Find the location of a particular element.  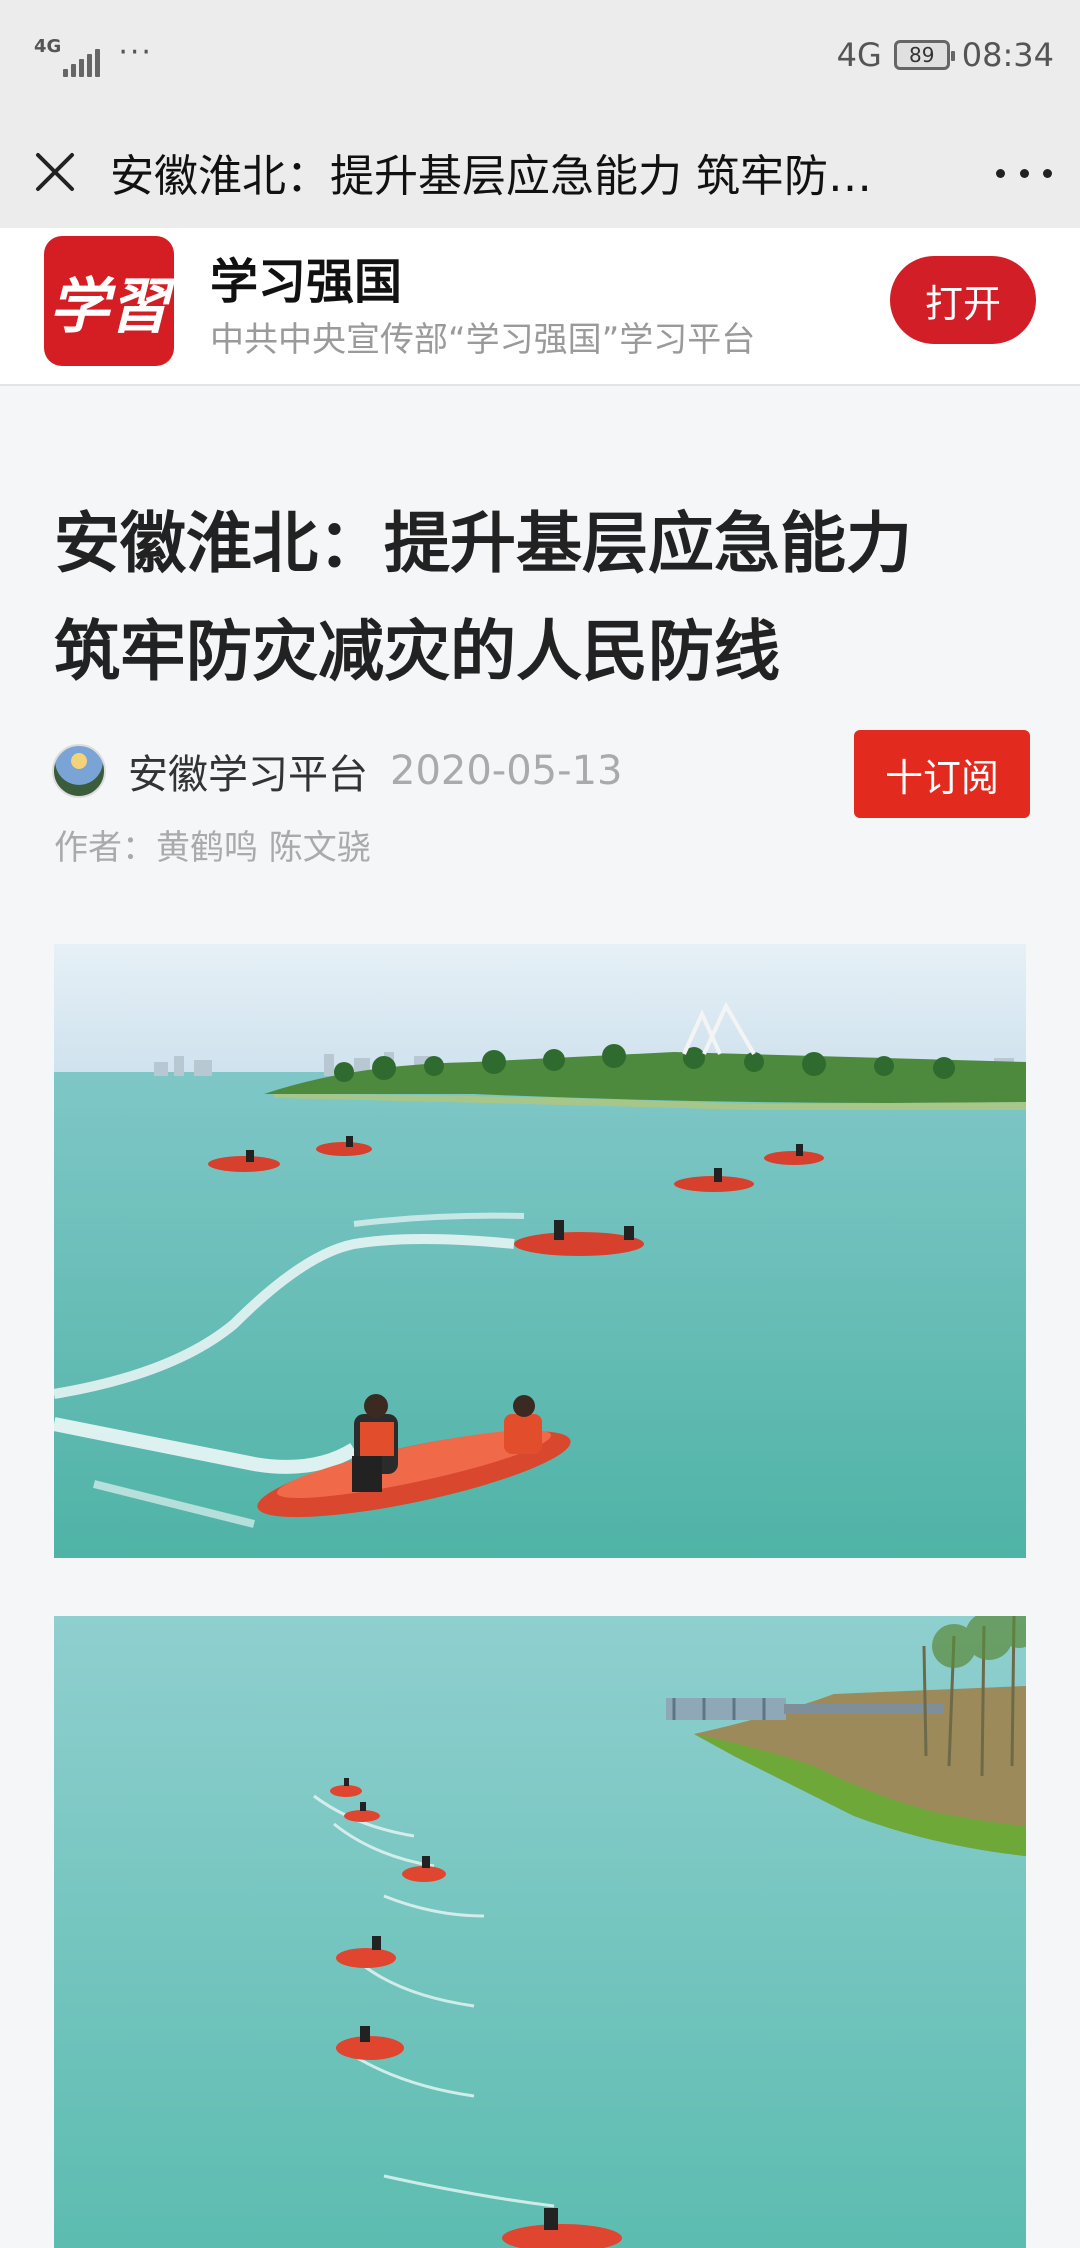

source-avatar is located at coordinates (79, 771).